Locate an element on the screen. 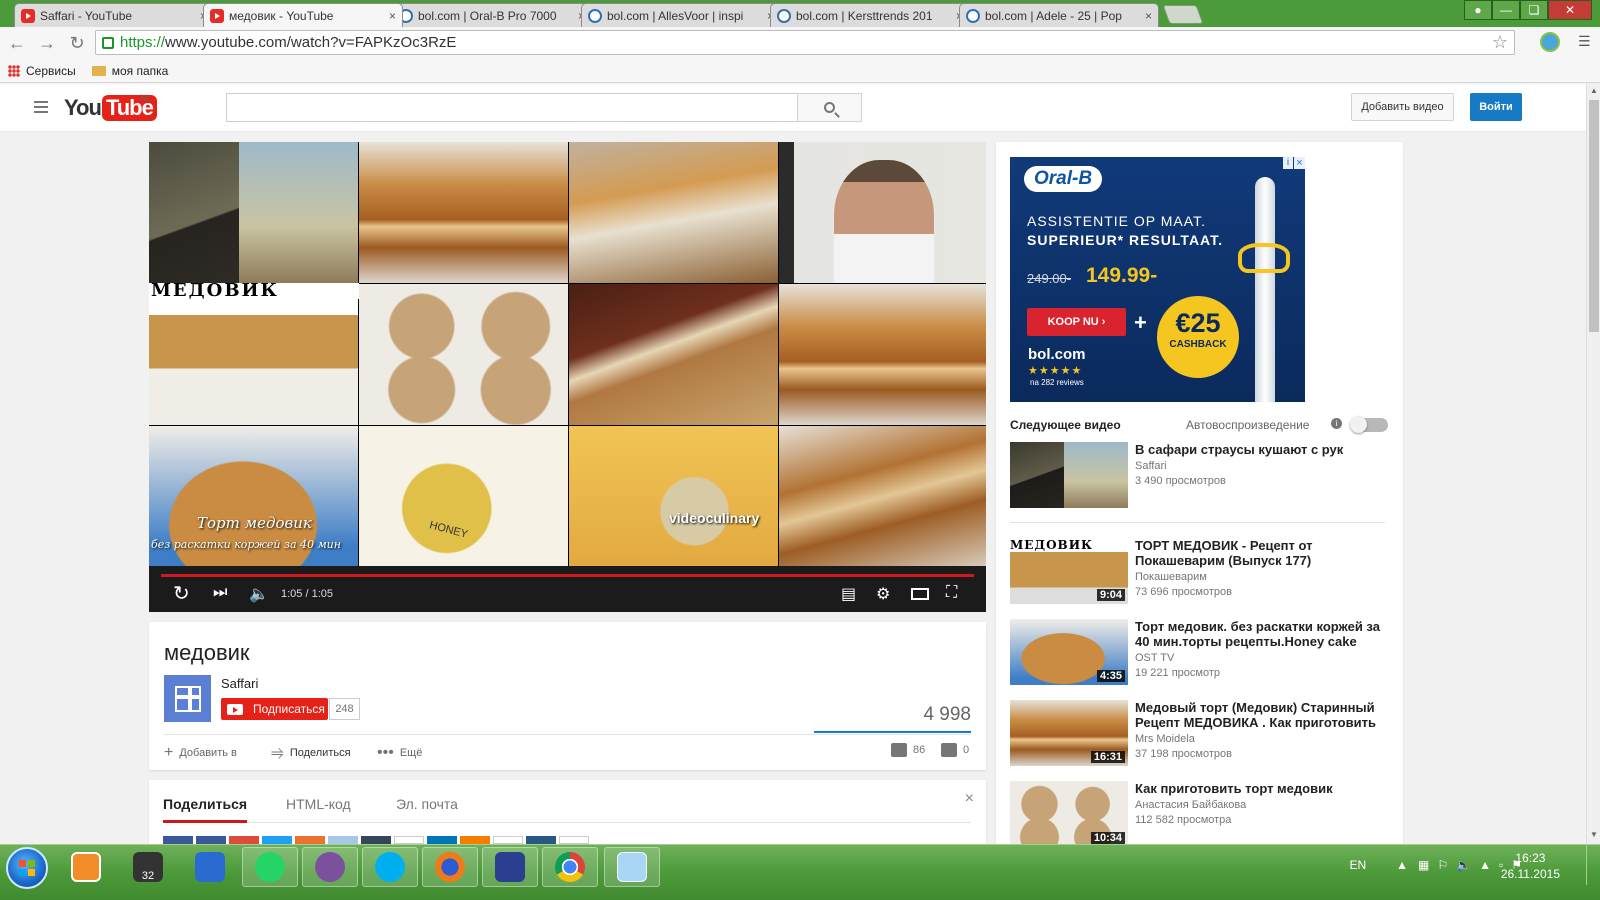 The width and height of the screenshot is (1600, 900). next-icon: ⏭ is located at coordinates (220, 593).